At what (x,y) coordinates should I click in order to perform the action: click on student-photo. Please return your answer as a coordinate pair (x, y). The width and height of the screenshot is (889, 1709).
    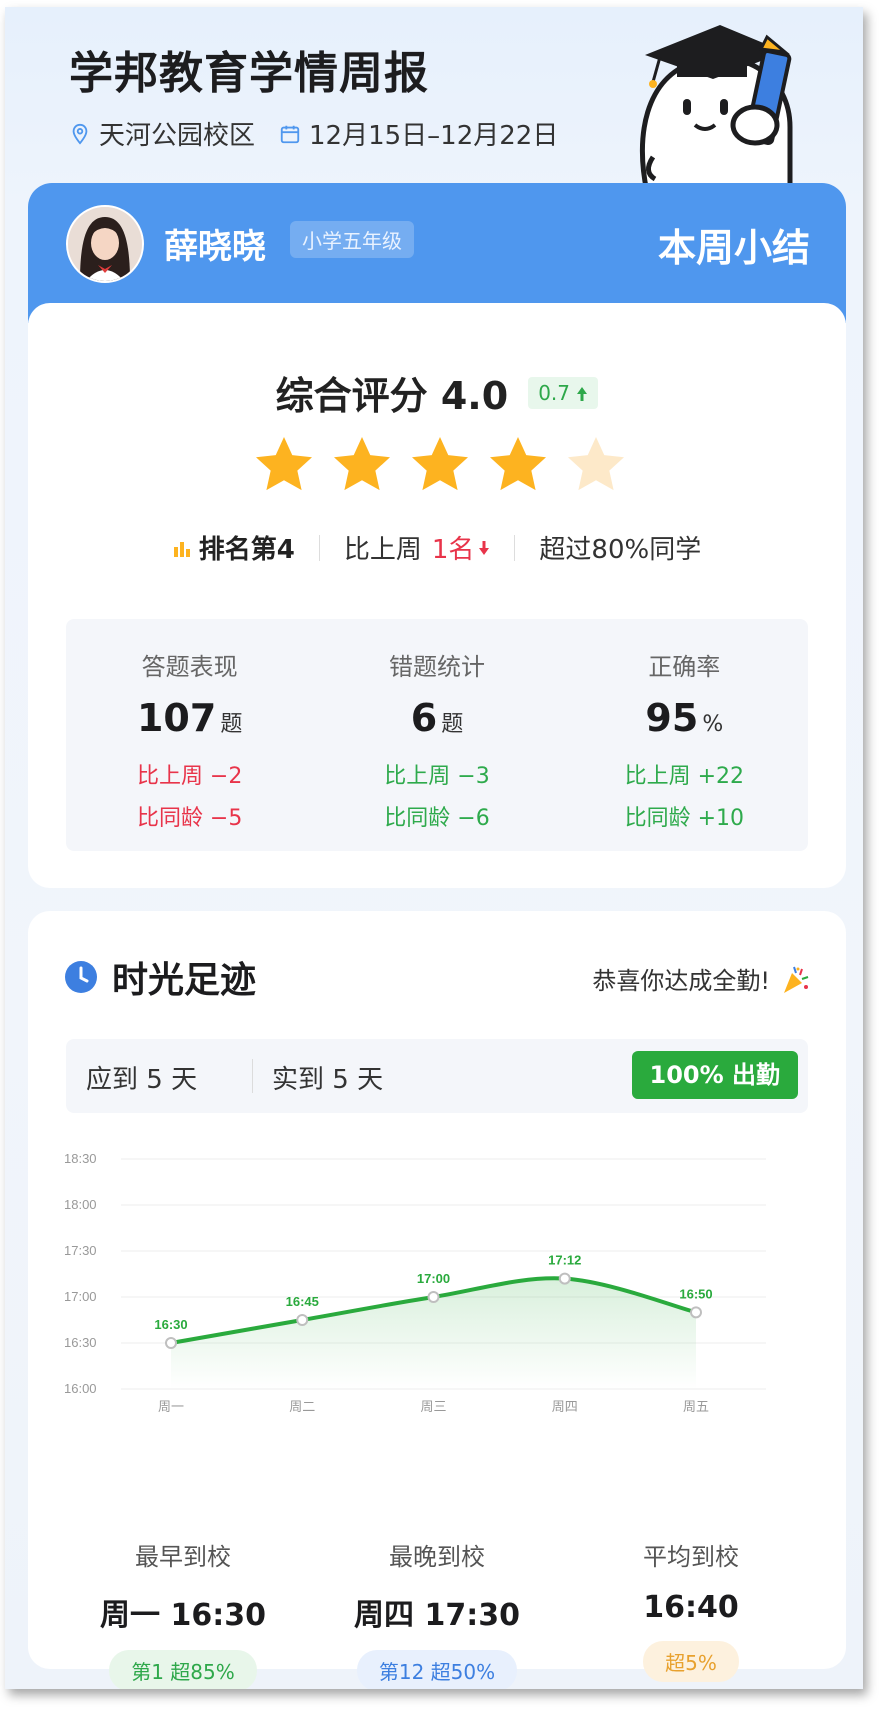
    Looking at the image, I should click on (105, 244).